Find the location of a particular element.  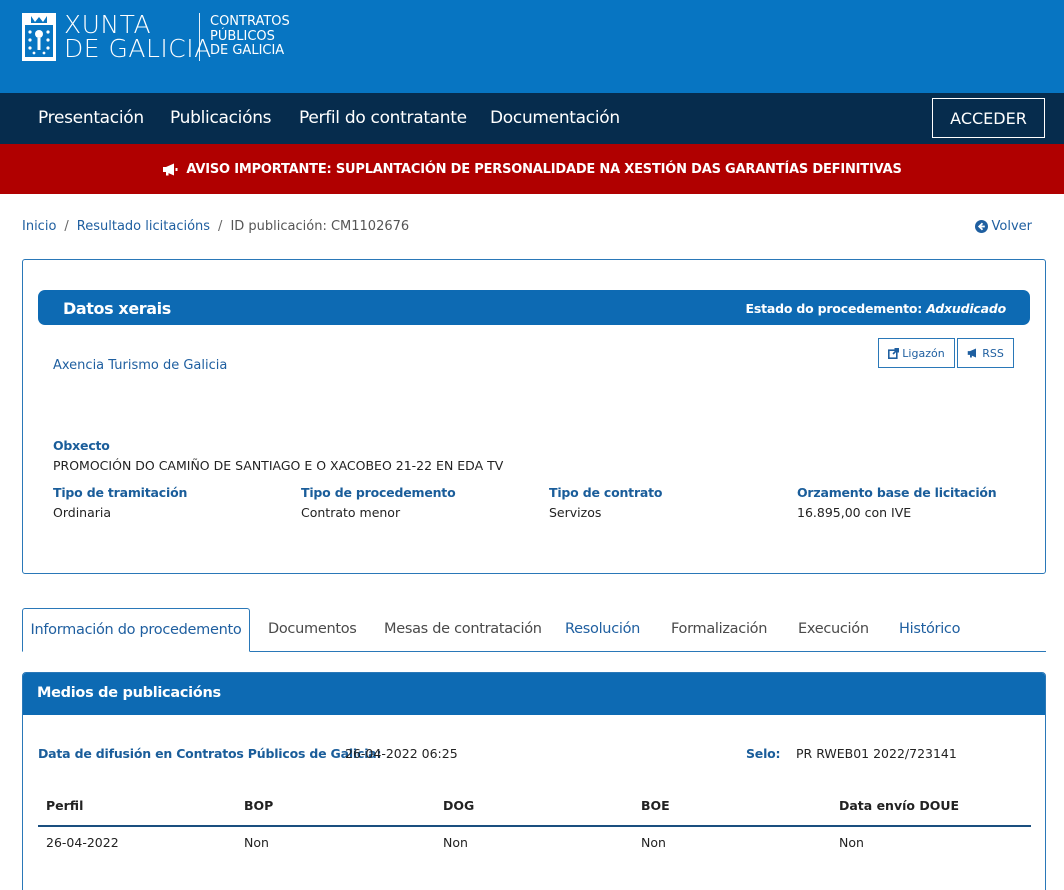

tipo-tramitacion-value: Ordinaria is located at coordinates (82, 512).